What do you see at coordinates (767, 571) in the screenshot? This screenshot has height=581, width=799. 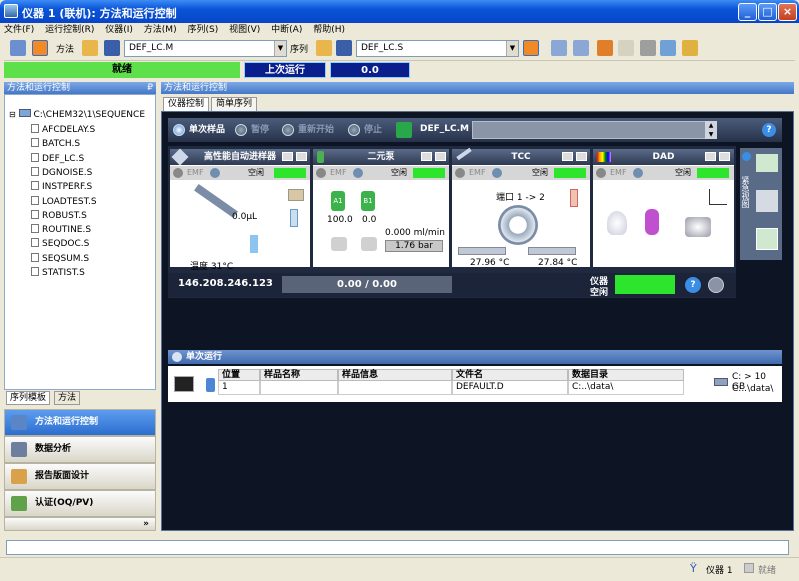 I see `statusbar-state: 就绪` at bounding box center [767, 571].